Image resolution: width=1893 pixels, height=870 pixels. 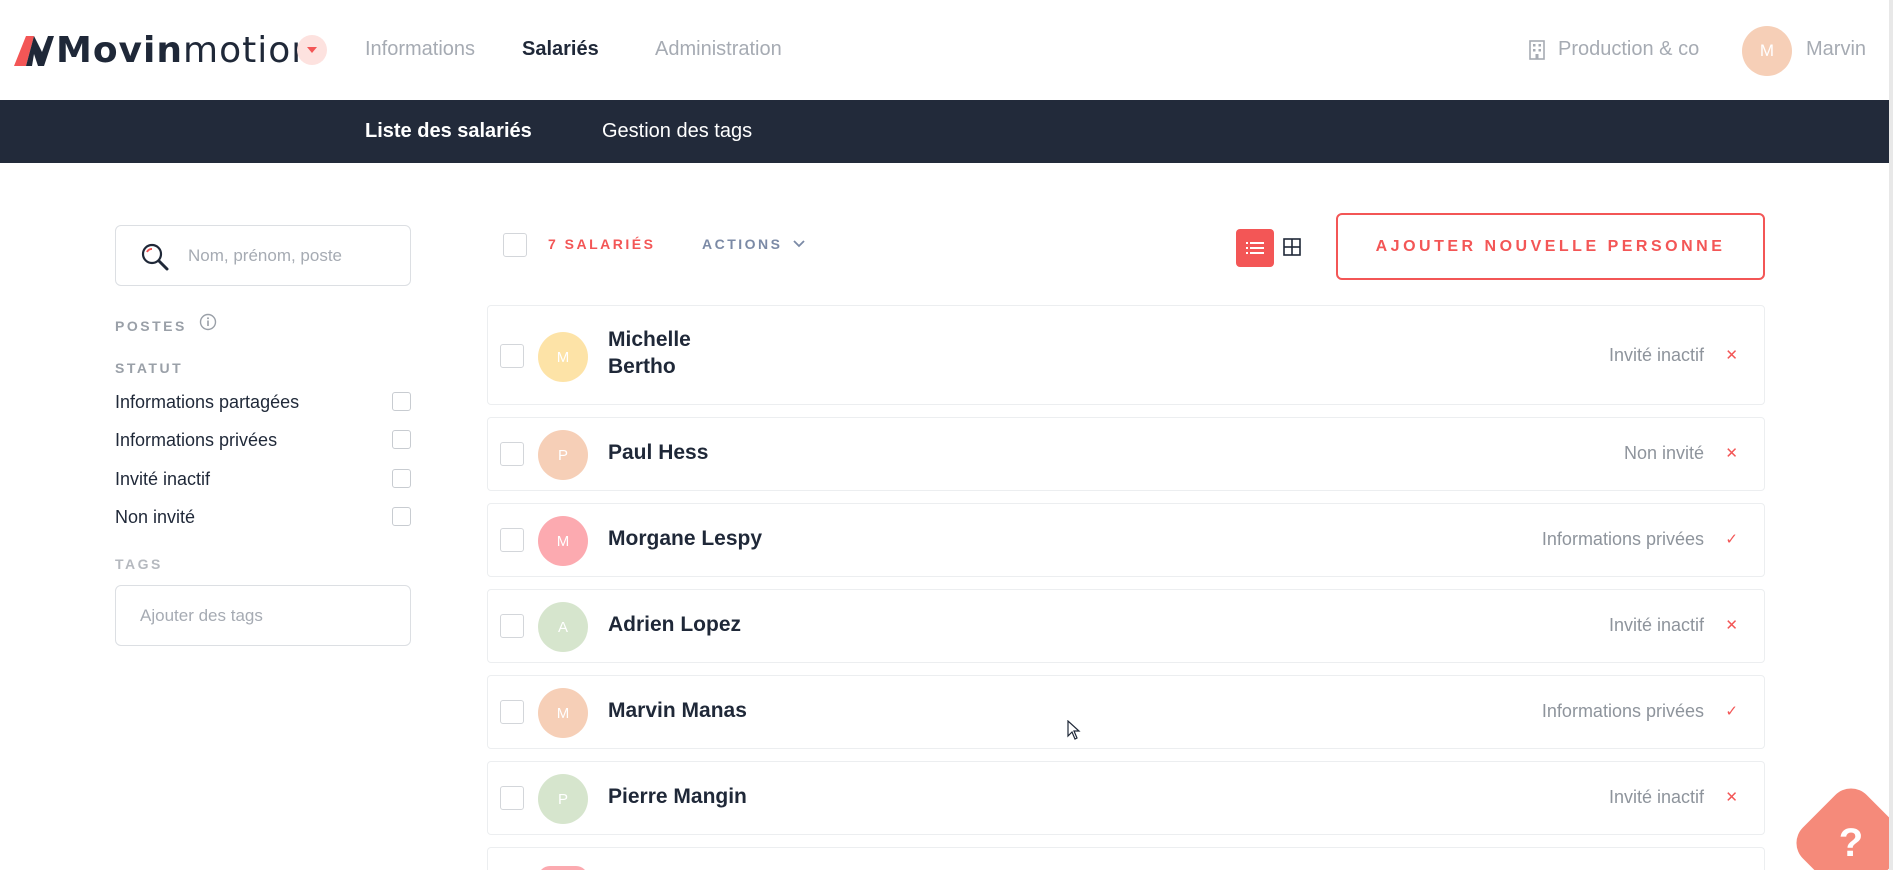 I want to click on filter-non-invite: Non invité, so click(x=263, y=517).